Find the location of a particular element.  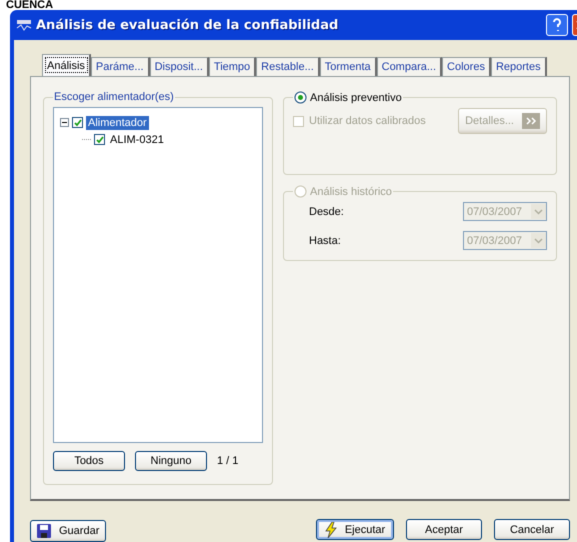

dialog-button: Cancelar is located at coordinates (532, 529).